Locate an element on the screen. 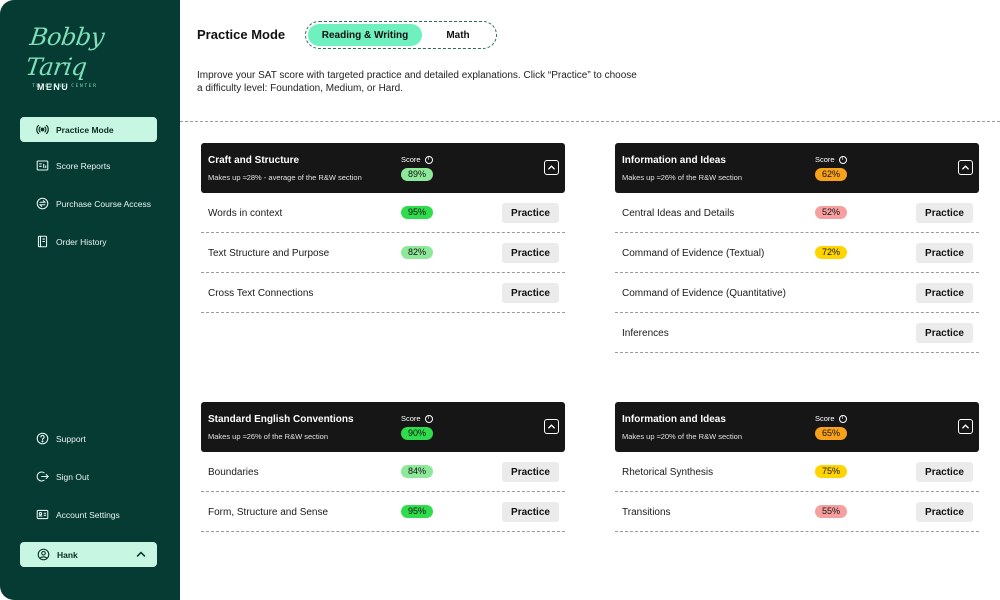  skill-score-badge: 55% is located at coordinates (831, 511).